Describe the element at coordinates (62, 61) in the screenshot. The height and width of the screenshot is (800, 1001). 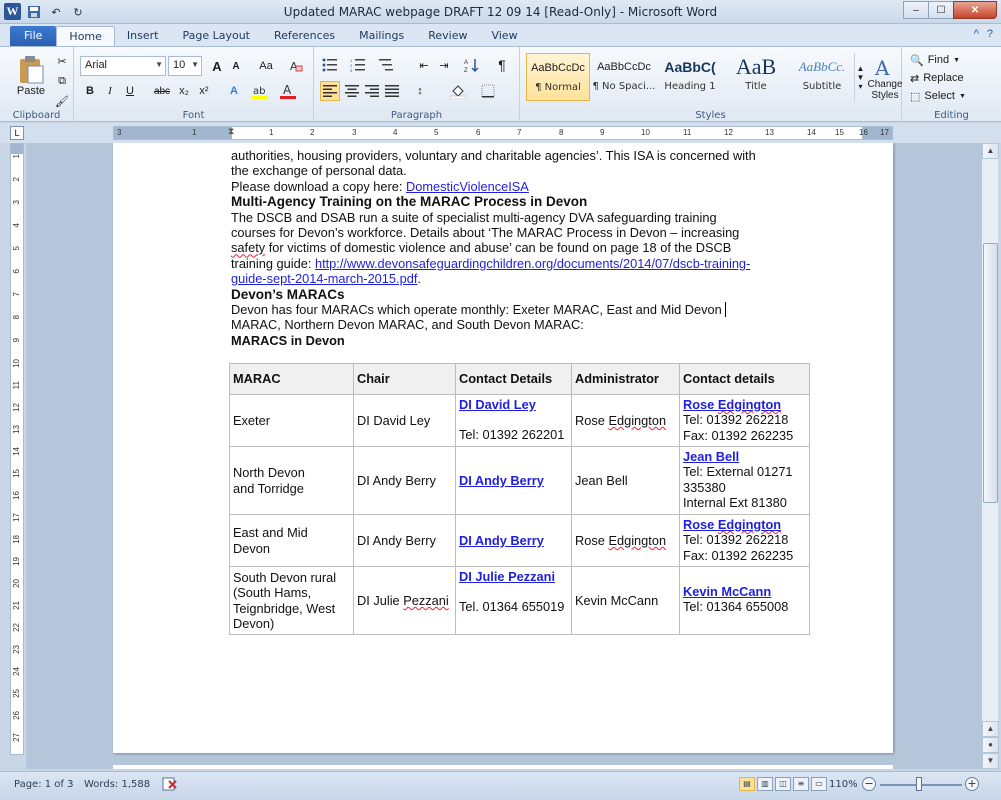
I see `cut-icon: ✂` at that location.